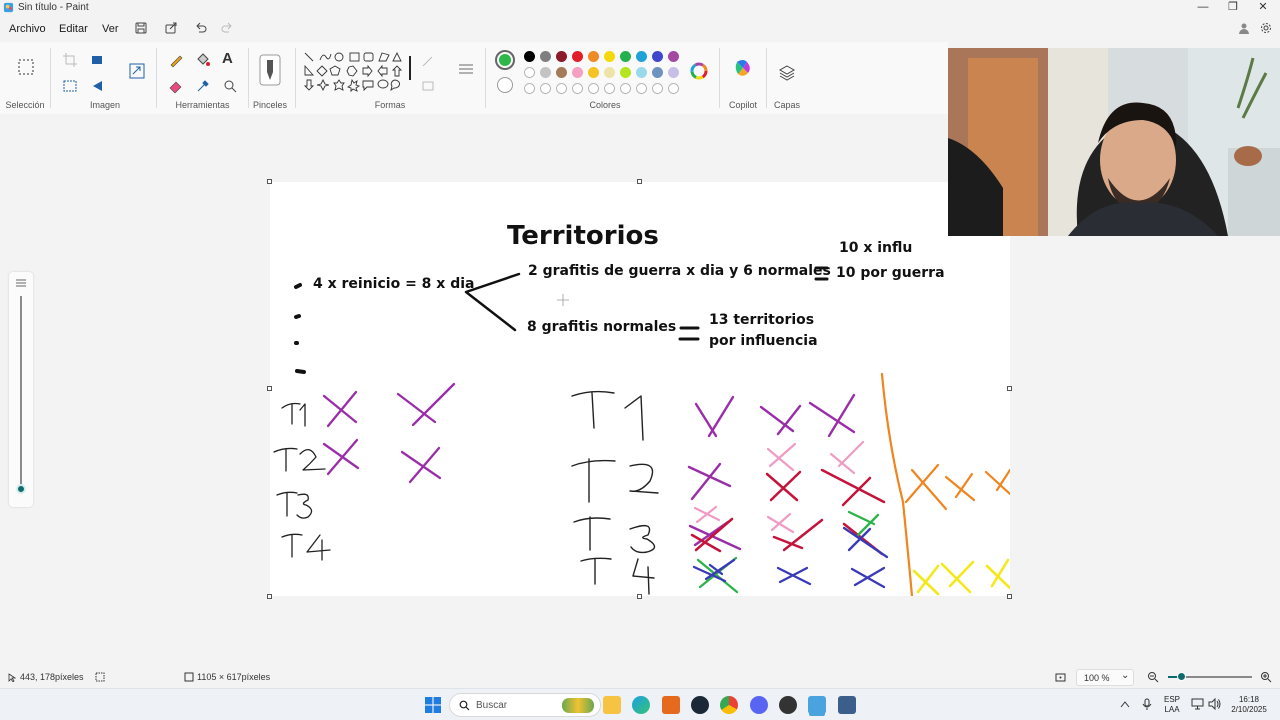  Describe the element at coordinates (176, 86) in the screenshot. I see `eraser-icon` at that location.